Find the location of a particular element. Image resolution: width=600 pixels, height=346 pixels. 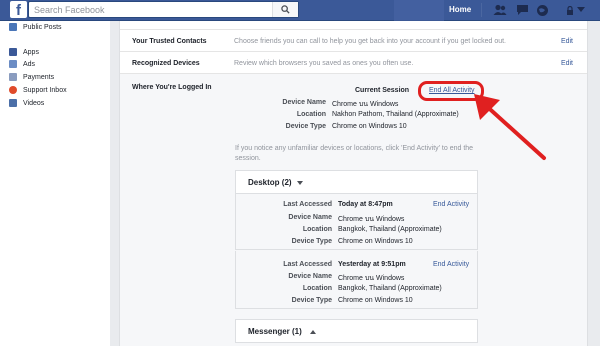

sidebar-item-public-posts: Public Posts is located at coordinates (35, 27).